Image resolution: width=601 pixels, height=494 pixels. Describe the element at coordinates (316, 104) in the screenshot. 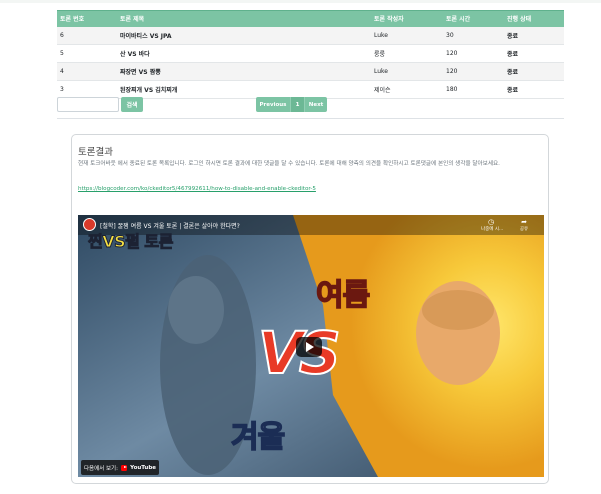

I see `next-page-button: Next` at that location.